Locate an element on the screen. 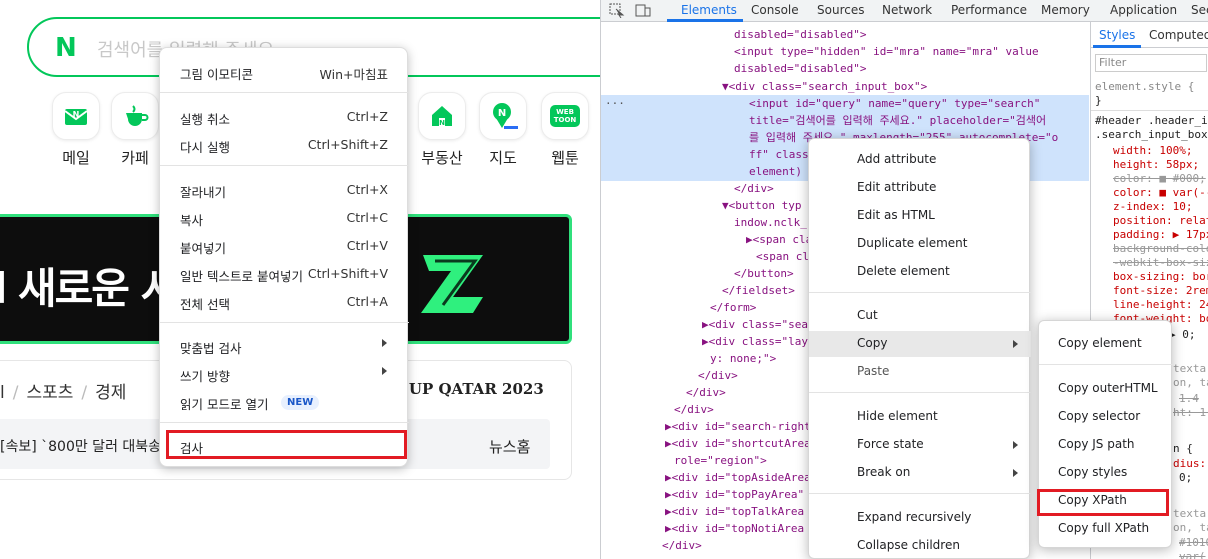 The width and height of the screenshot is (1208, 559). menu-edit-html: Edit as HTML is located at coordinates (920, 216).